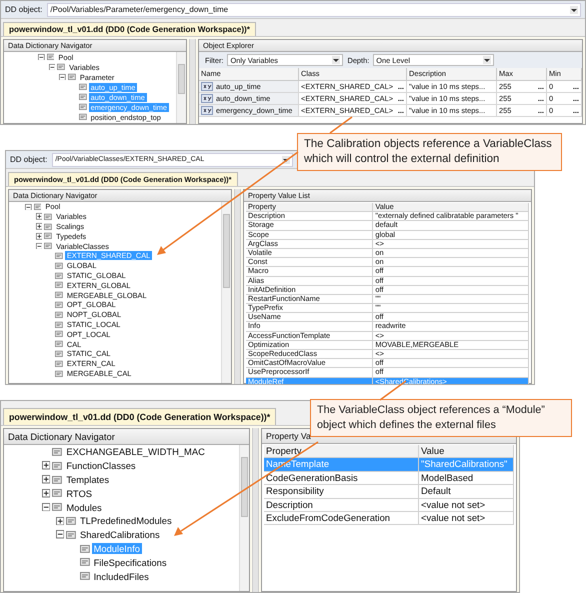 Image resolution: width=586 pixels, height=593 pixels. I want to click on property-row: ExcludeFromCodeGeneration <value not set>, so click(389, 519).